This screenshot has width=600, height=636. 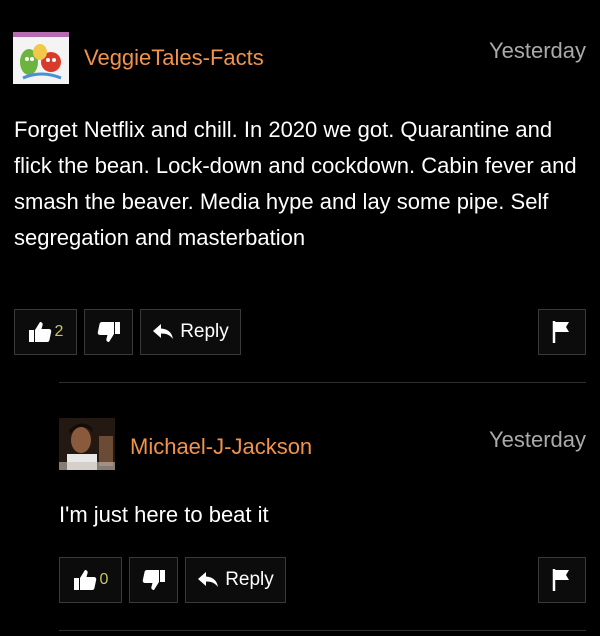 I want to click on username: Michael-J-Jackson, so click(x=221, y=447).